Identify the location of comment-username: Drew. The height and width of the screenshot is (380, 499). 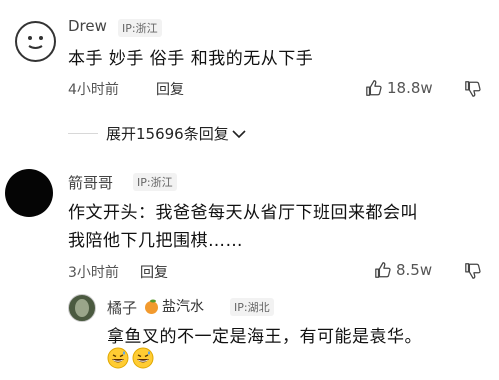
(87, 26).